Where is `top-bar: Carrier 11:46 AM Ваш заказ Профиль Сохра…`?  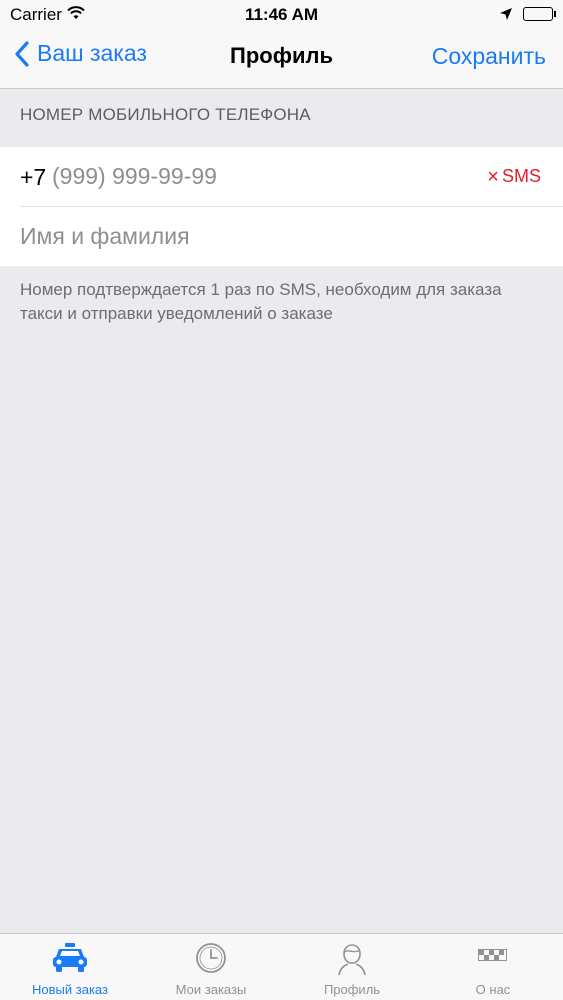 top-bar: Carrier 11:46 AM Ваш заказ Профиль Сохра… is located at coordinates (281, 44).